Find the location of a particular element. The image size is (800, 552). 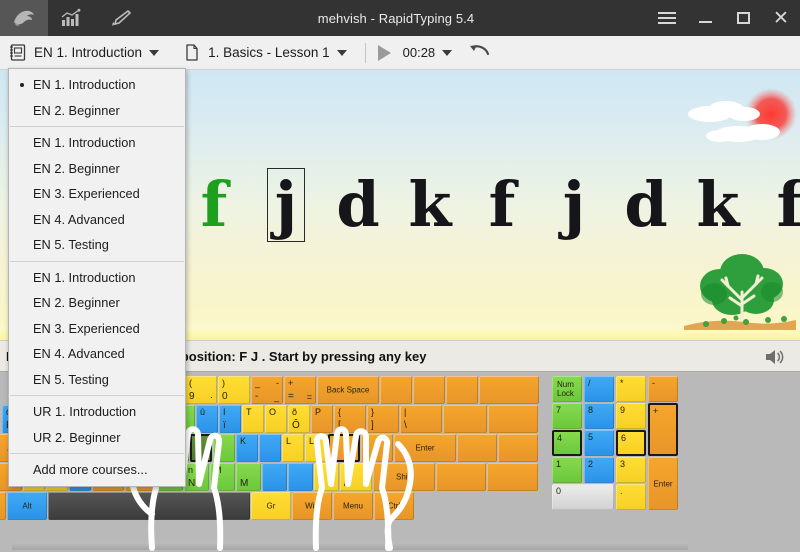

keyboard-key: " ' is located at coordinates (377, 448).